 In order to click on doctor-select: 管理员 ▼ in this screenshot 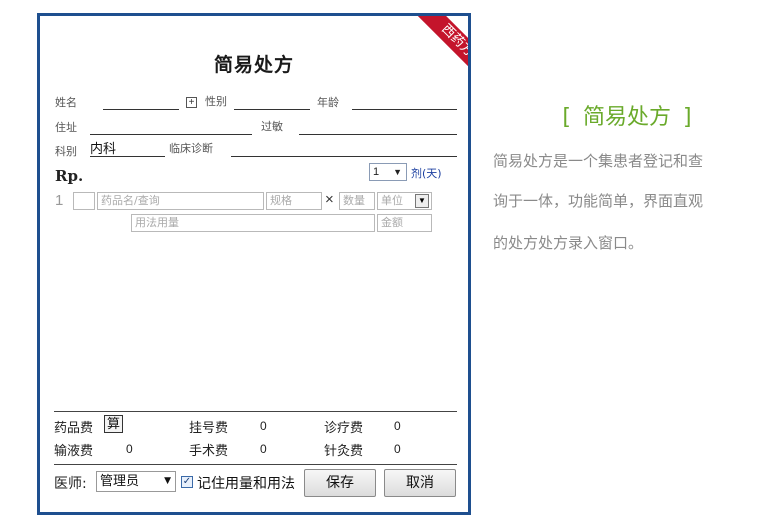, I will do `click(136, 481)`.